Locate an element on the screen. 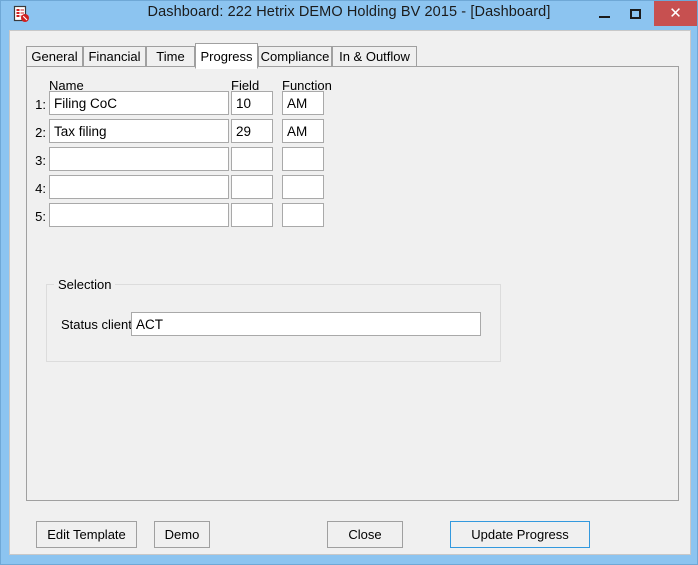 This screenshot has width=698, height=565. tab-progress: Progress is located at coordinates (226, 56).